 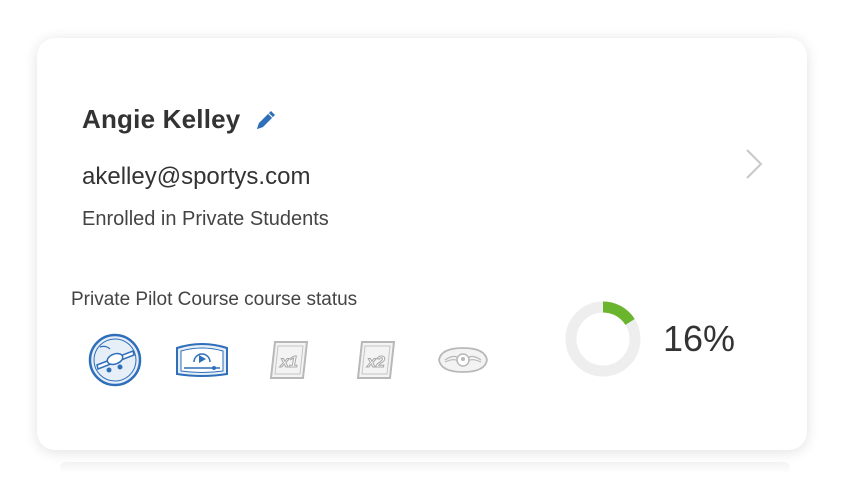 What do you see at coordinates (115, 360) in the screenshot?
I see `airplane-badge-icon` at bounding box center [115, 360].